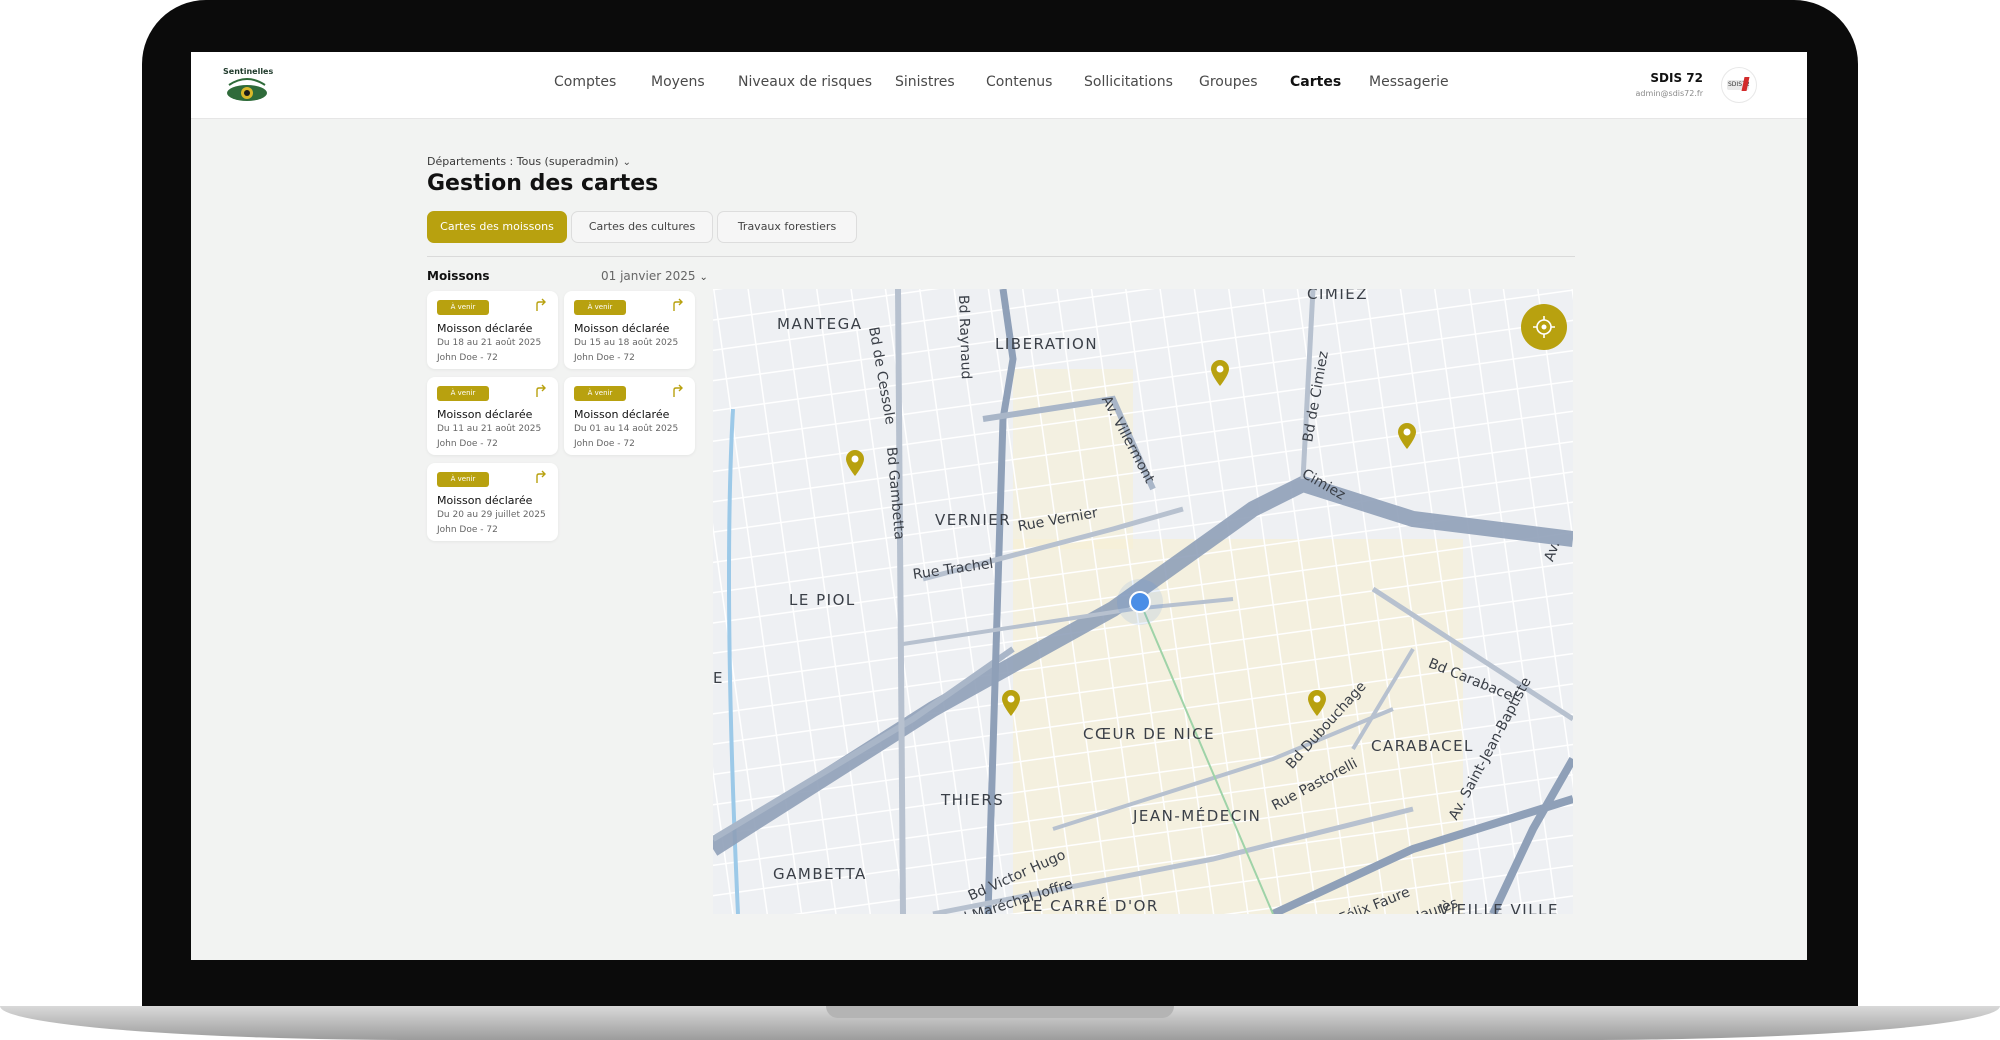 This screenshot has height=1040, width=2000. I want to click on date-select: 01 janvier 2025 ⌄, so click(654, 276).